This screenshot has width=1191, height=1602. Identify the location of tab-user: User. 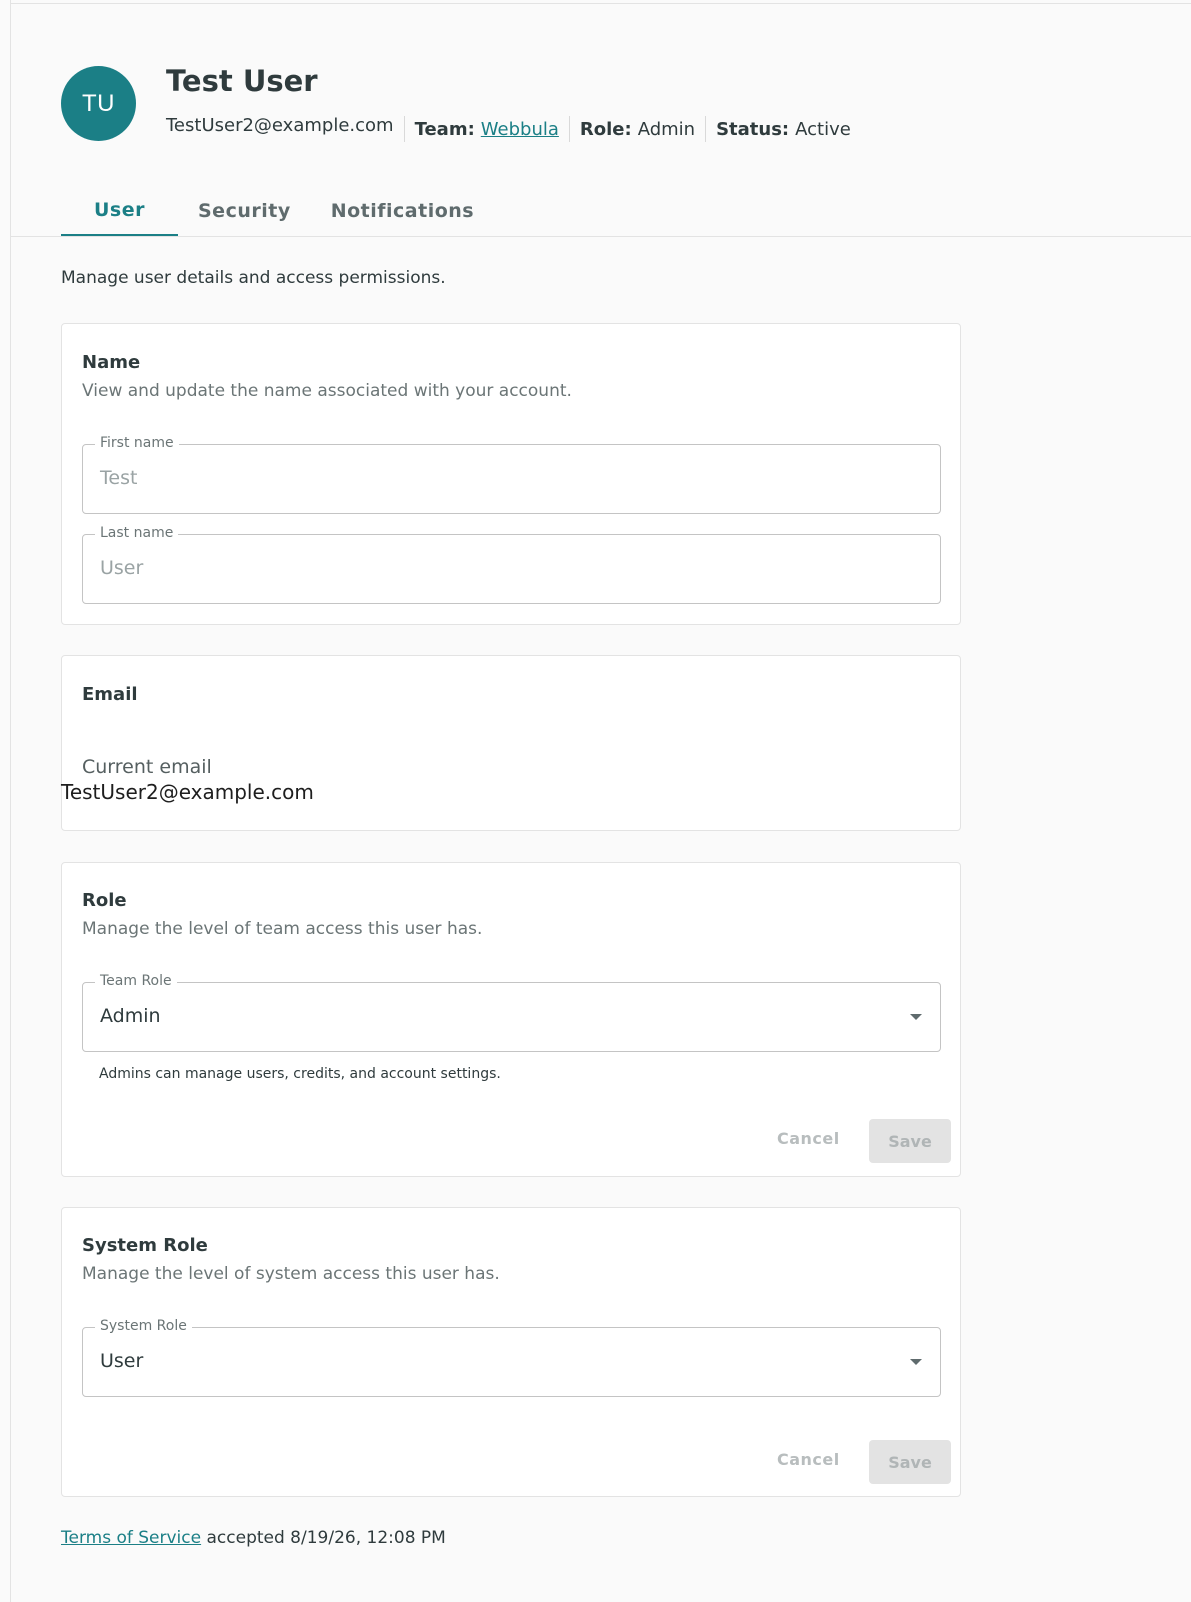
(119, 211).